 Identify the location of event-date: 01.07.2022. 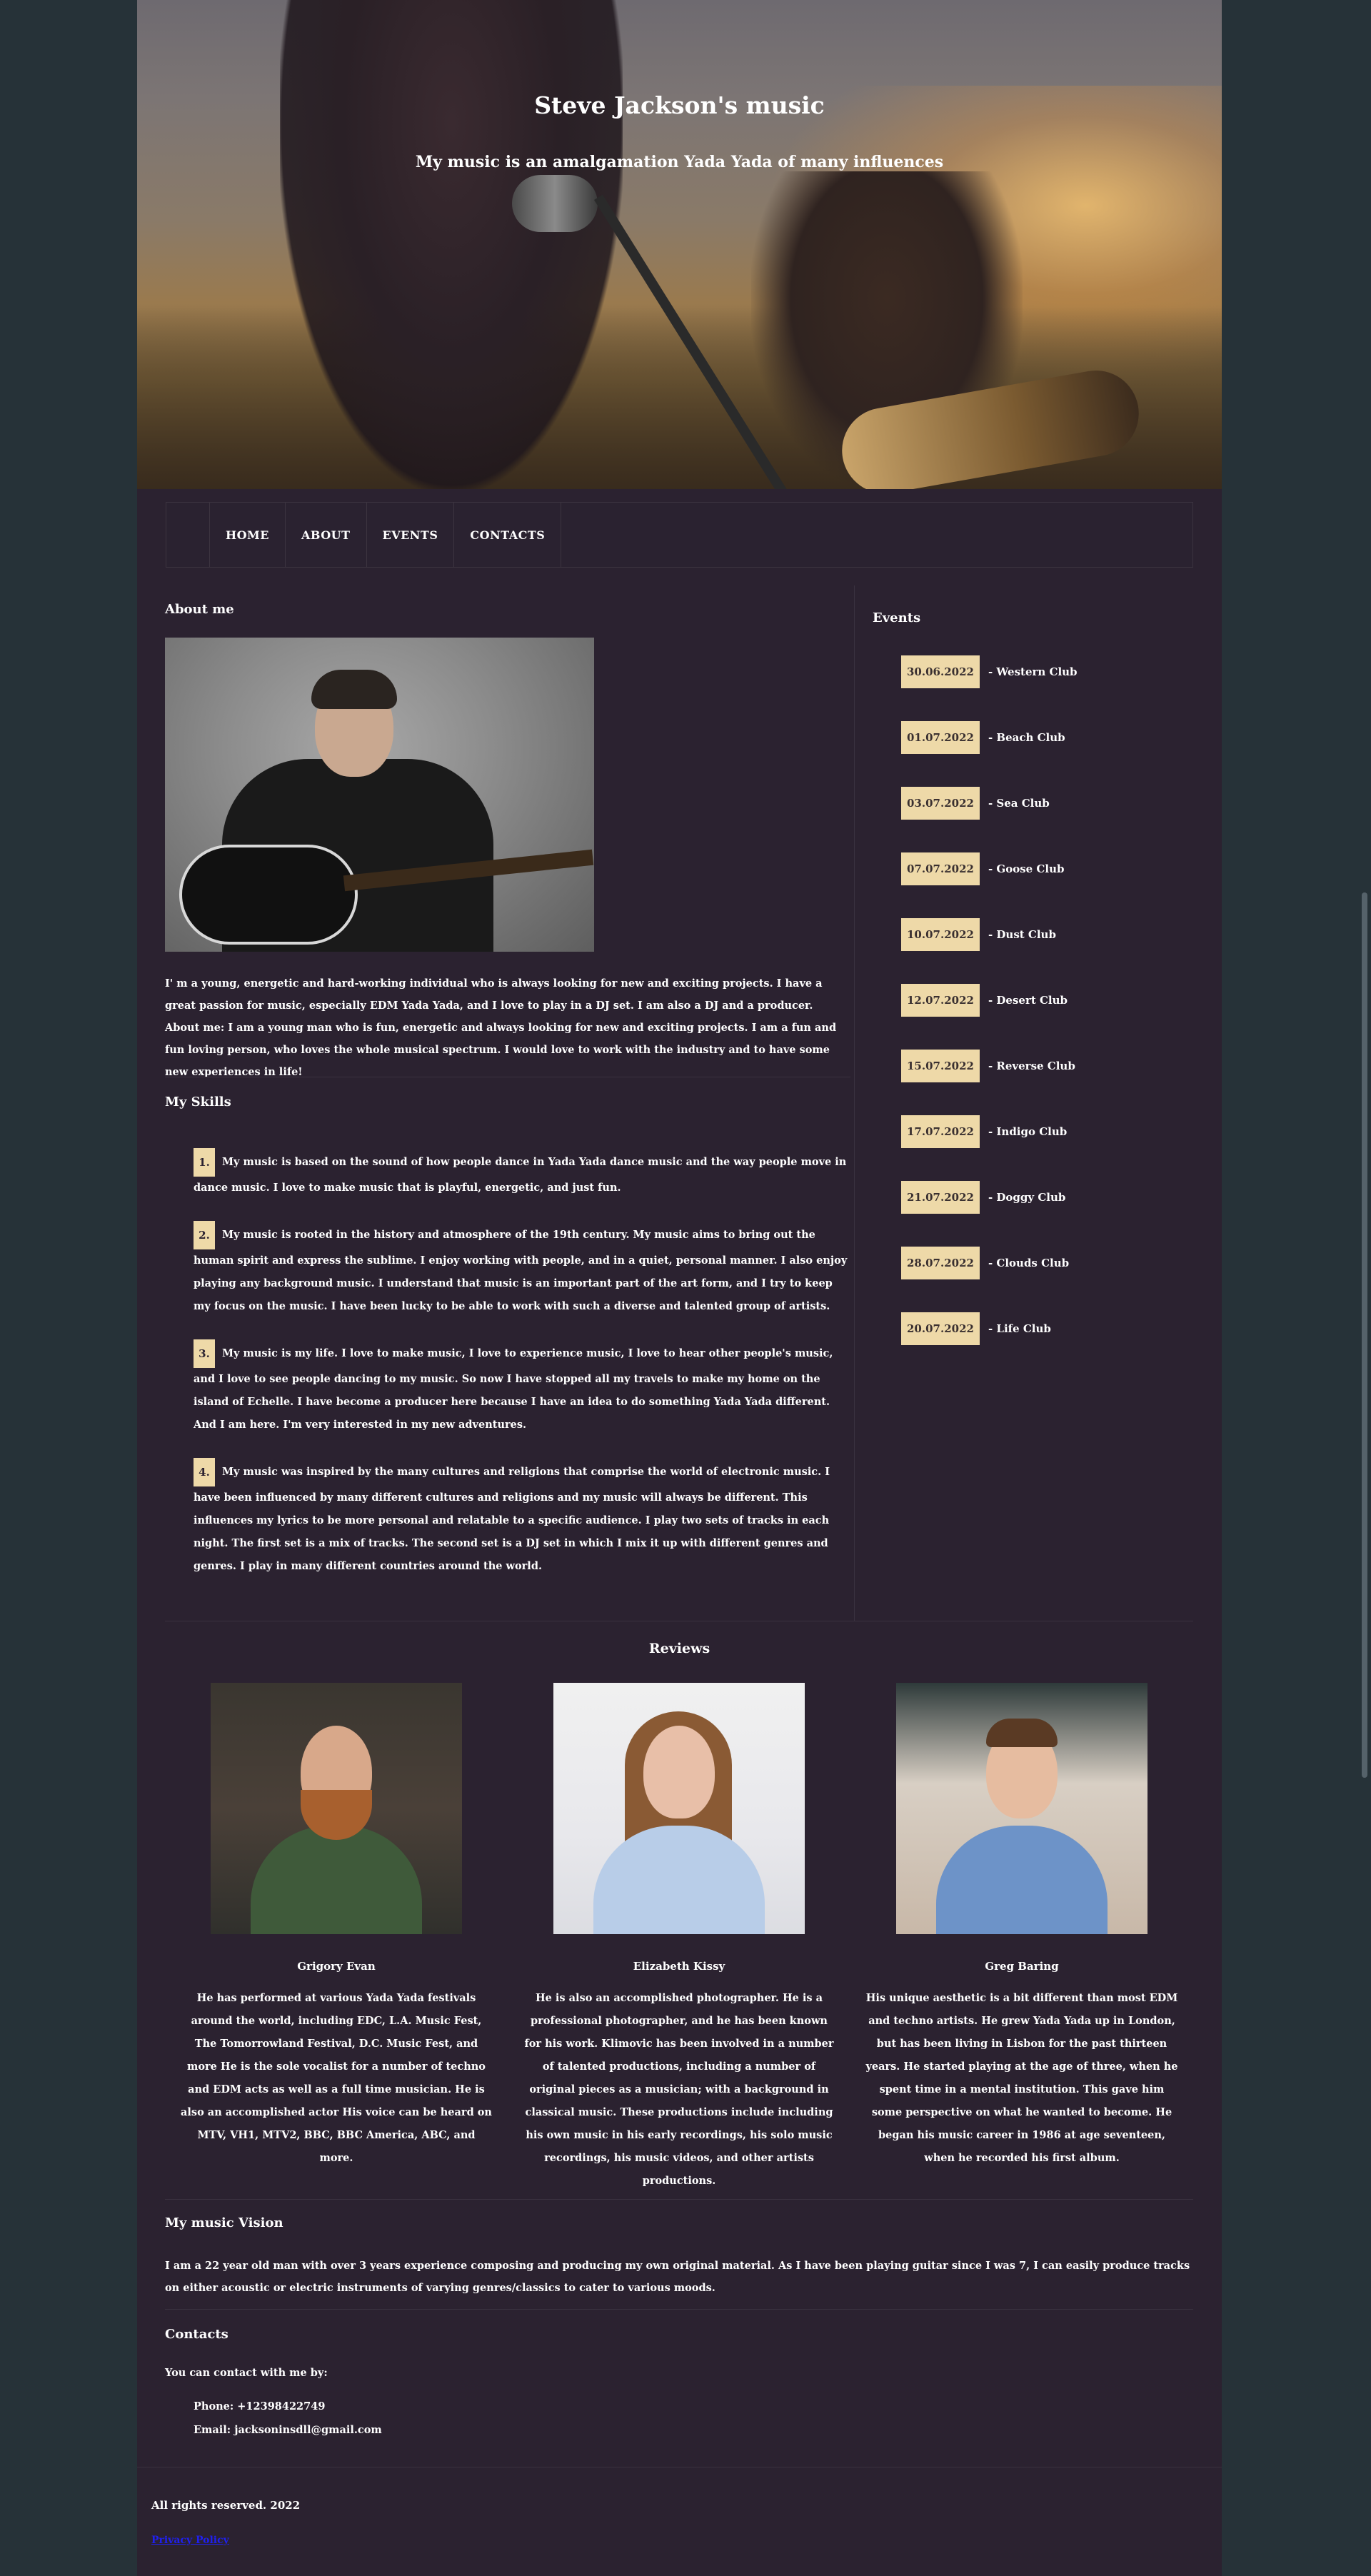
(940, 738).